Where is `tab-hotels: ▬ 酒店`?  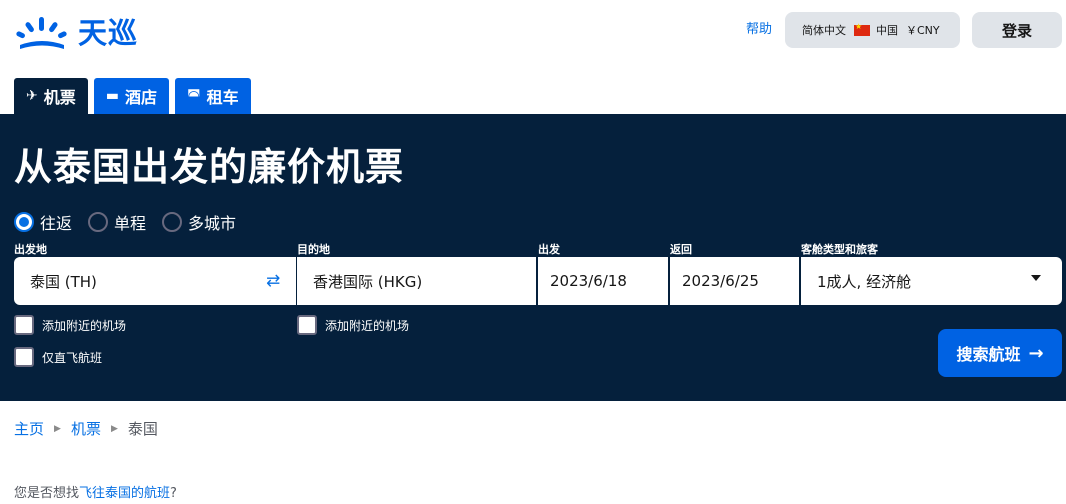
tab-hotels: ▬ 酒店 is located at coordinates (131, 96).